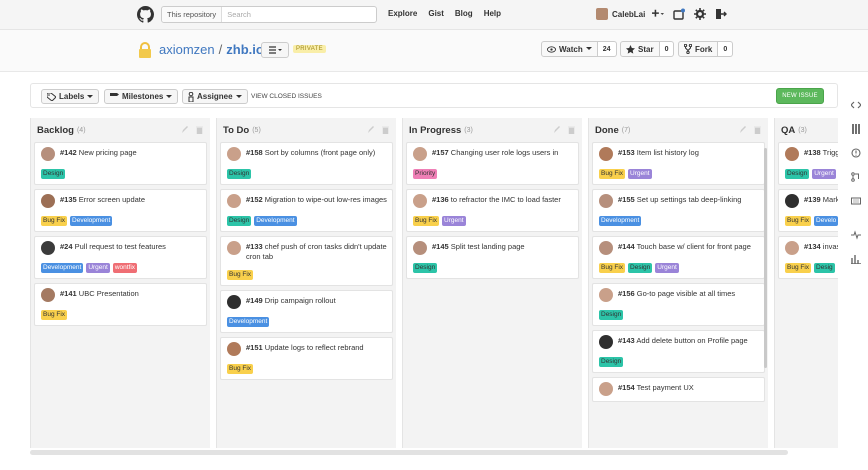  What do you see at coordinates (187, 49) in the screenshot?
I see `repo-owner: axiomzen` at bounding box center [187, 49].